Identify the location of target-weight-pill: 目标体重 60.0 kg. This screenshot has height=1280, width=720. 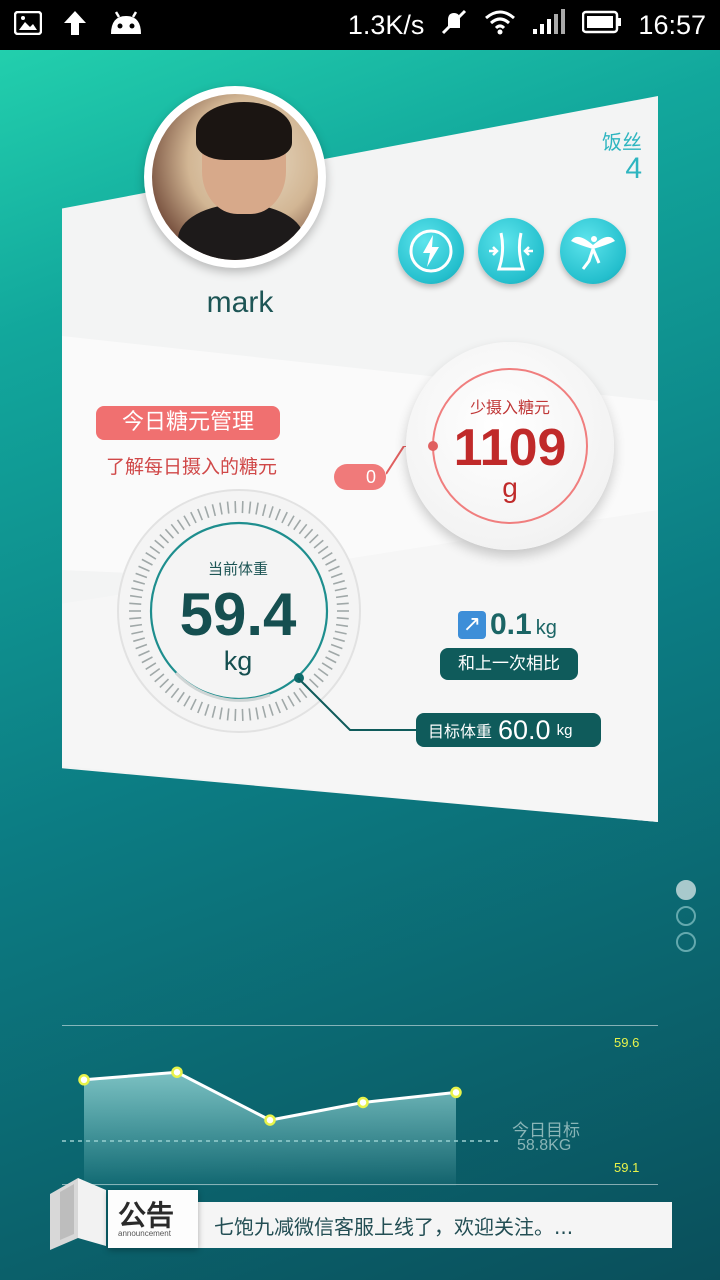
(508, 730).